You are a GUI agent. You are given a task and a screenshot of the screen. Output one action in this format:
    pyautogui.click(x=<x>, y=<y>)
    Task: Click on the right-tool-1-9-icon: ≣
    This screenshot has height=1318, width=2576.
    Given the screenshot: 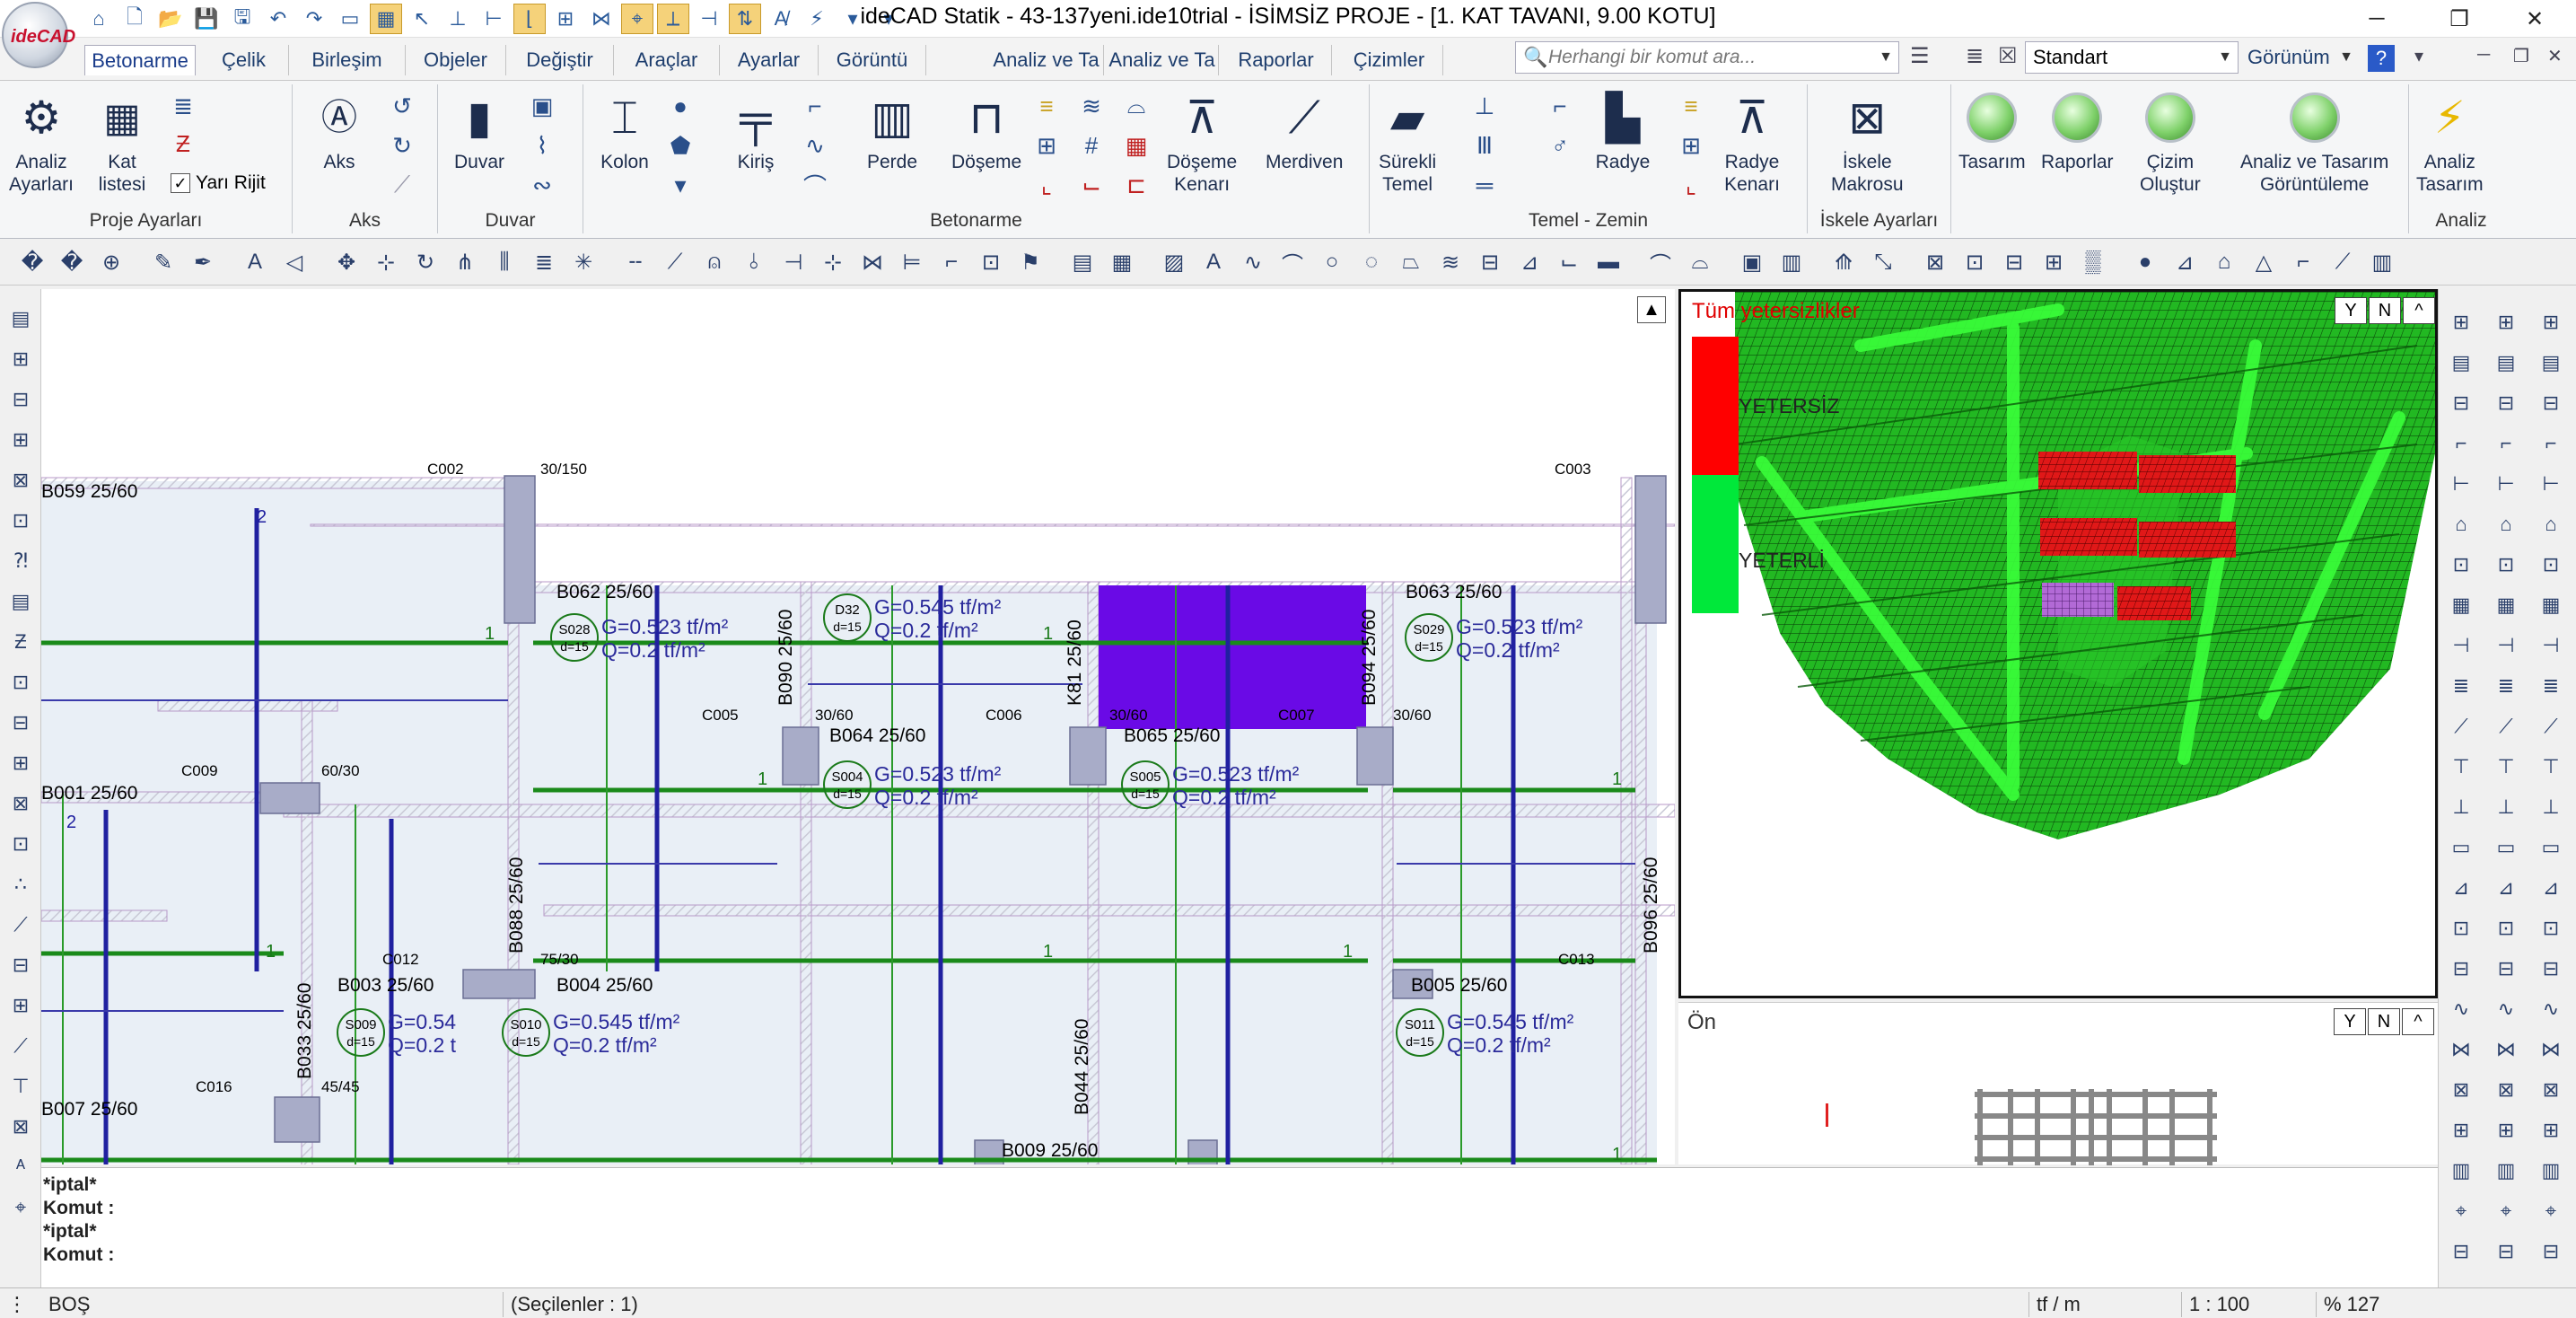 What is the action you would take?
    pyautogui.click(x=2506, y=686)
    